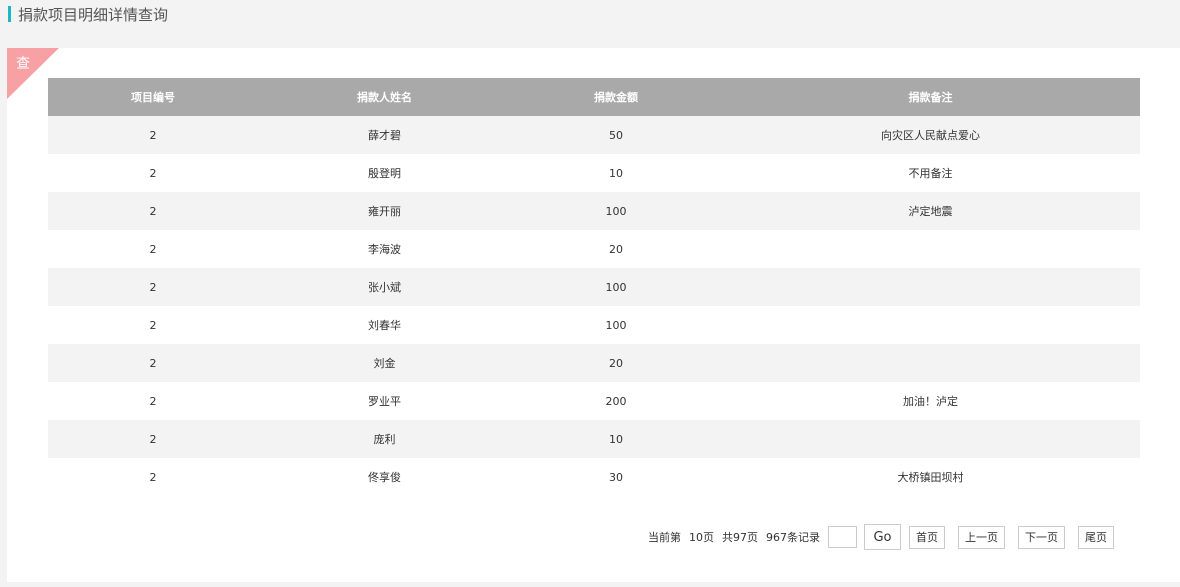  Describe the element at coordinates (930, 97) in the screenshot. I see `column-header-remark: 捐款备注` at that location.